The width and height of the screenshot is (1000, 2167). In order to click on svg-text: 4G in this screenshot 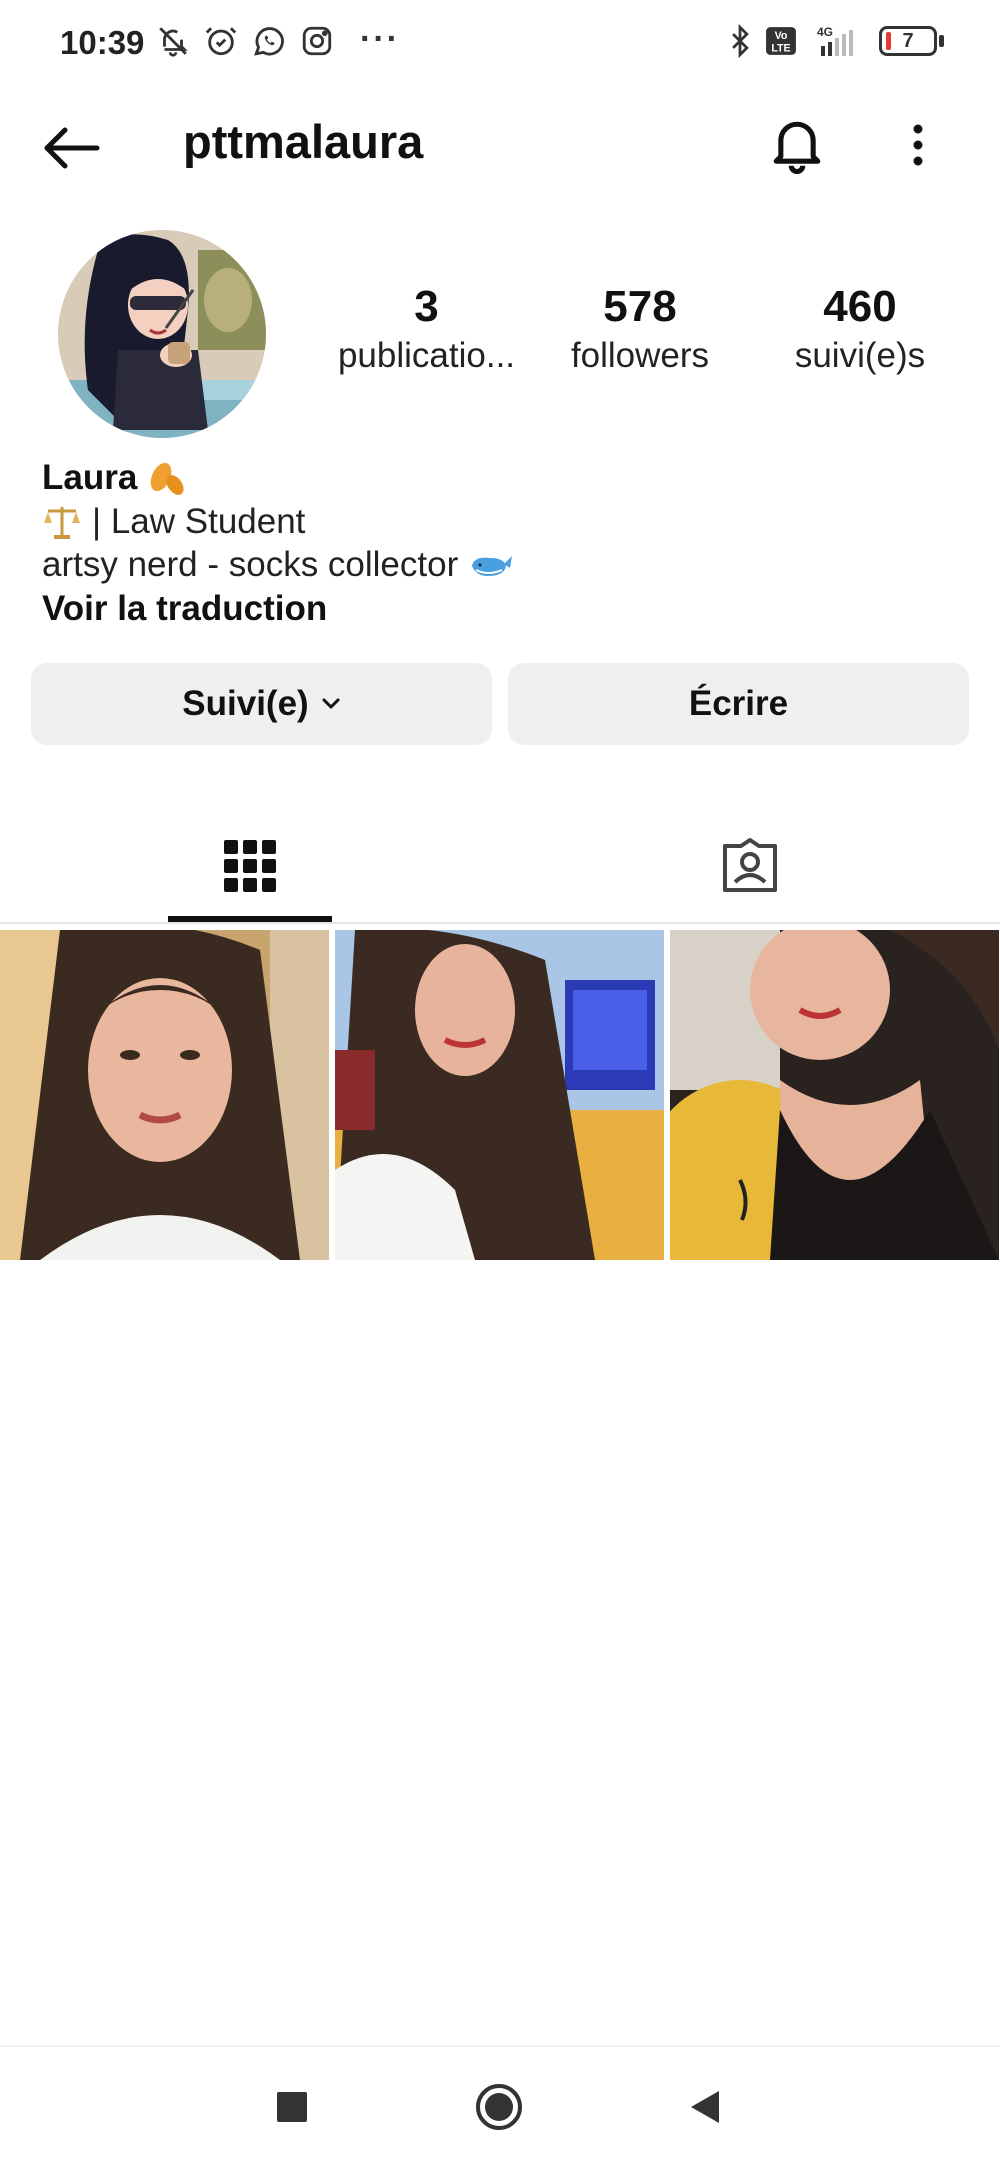, I will do `click(825, 32)`.